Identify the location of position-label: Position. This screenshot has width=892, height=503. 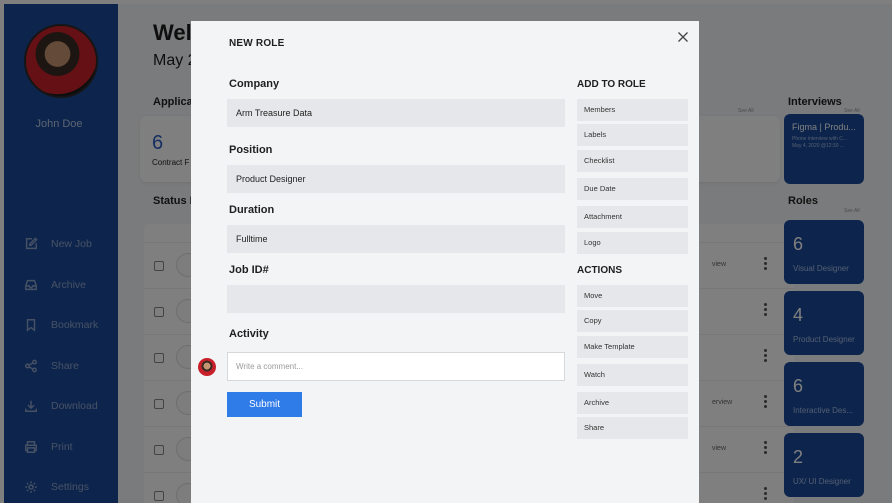
(251, 150).